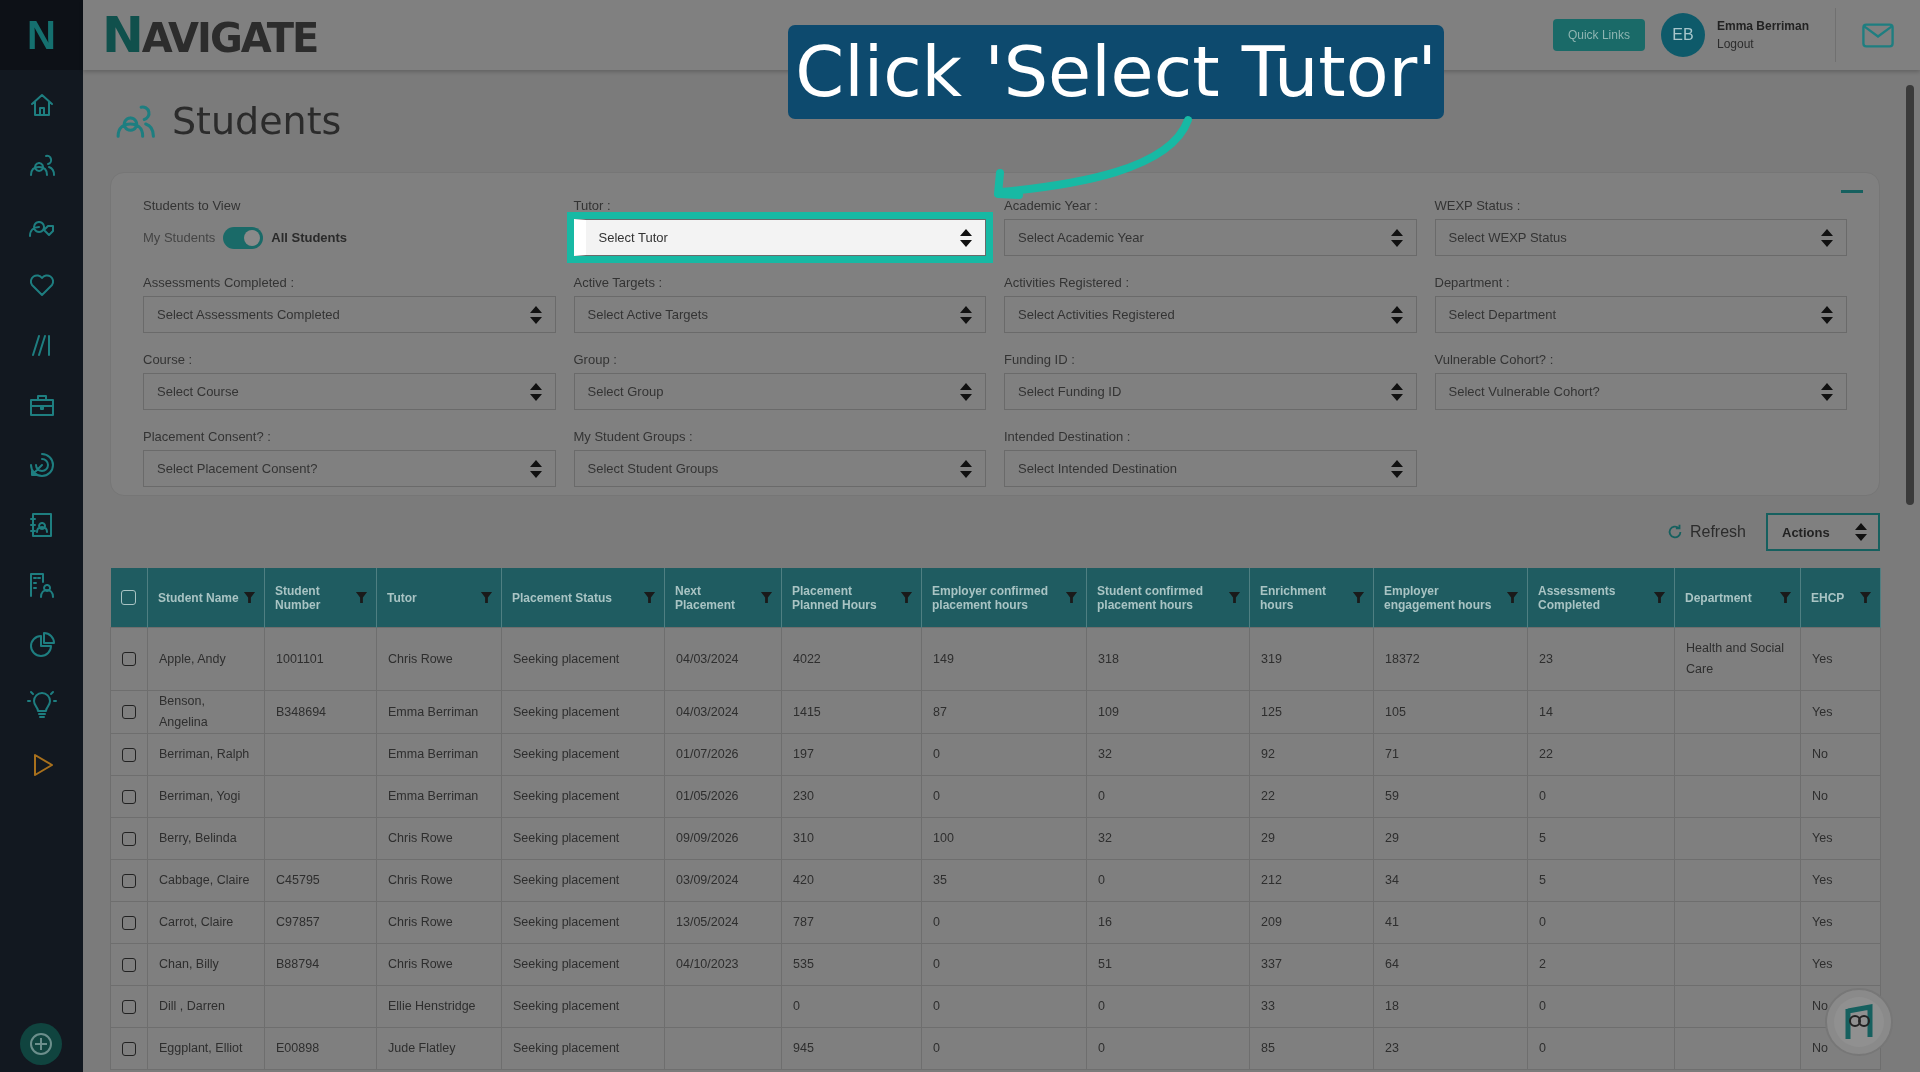 The image size is (1920, 1072). What do you see at coordinates (633, 437) in the screenshot?
I see `filter-label: My Student Groups :` at bounding box center [633, 437].